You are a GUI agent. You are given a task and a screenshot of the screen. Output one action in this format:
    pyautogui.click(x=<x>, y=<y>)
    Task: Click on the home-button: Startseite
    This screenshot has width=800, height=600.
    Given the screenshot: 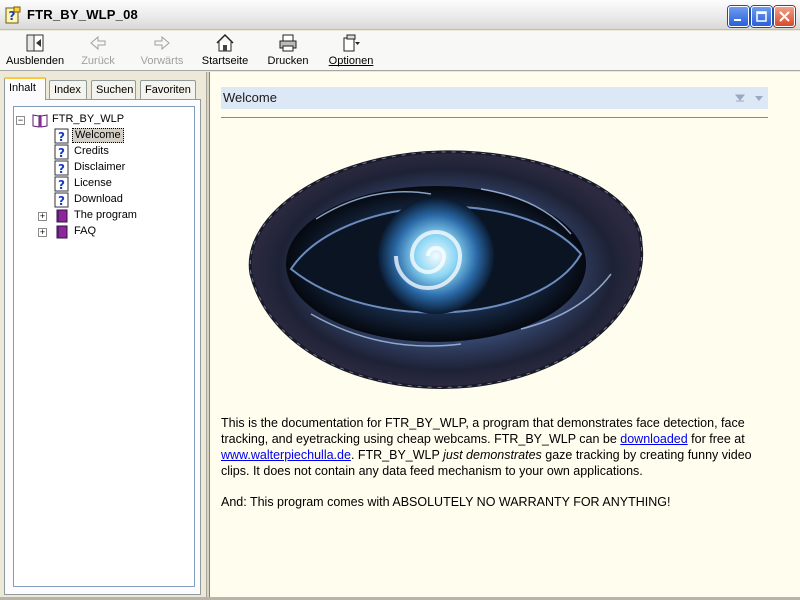 What is the action you would take?
    pyautogui.click(x=225, y=51)
    